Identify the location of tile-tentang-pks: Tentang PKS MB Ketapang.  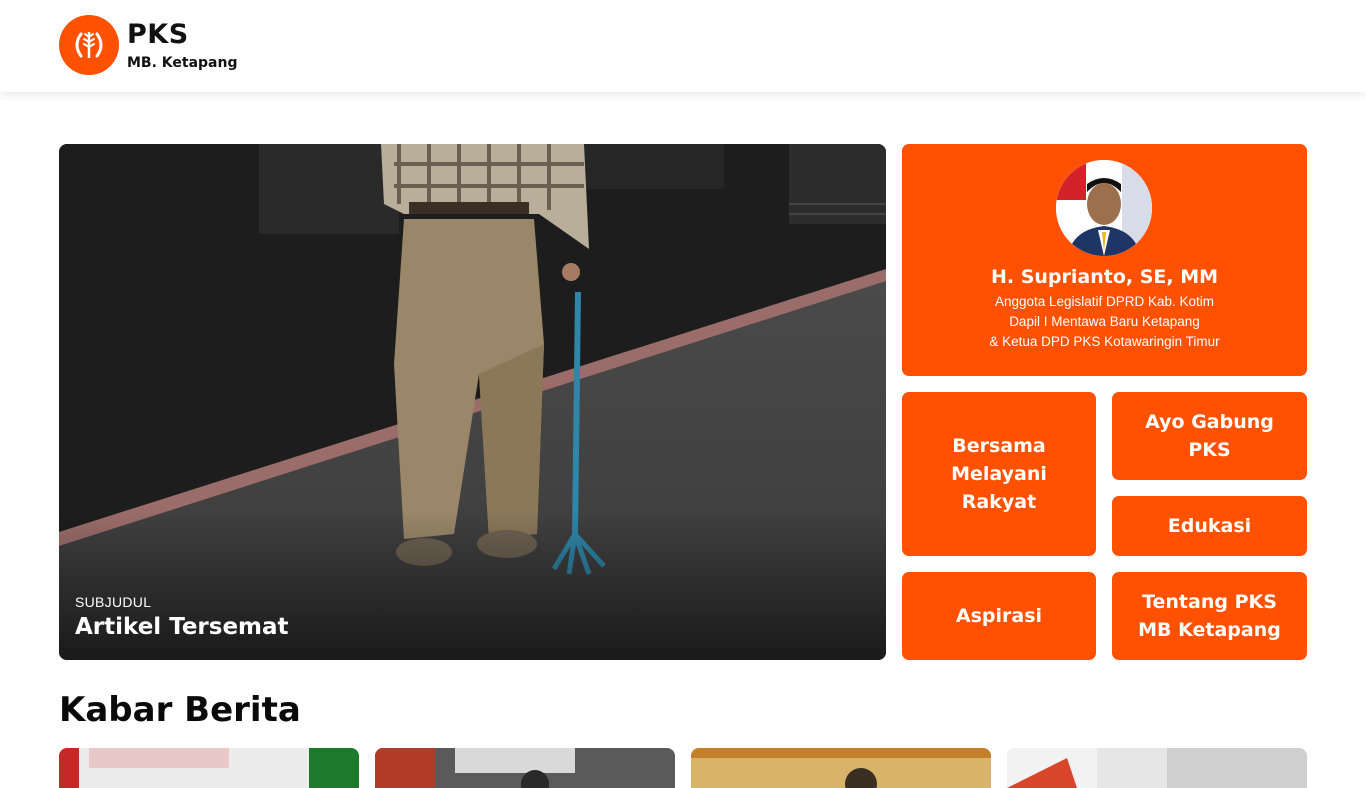
(1209, 616).